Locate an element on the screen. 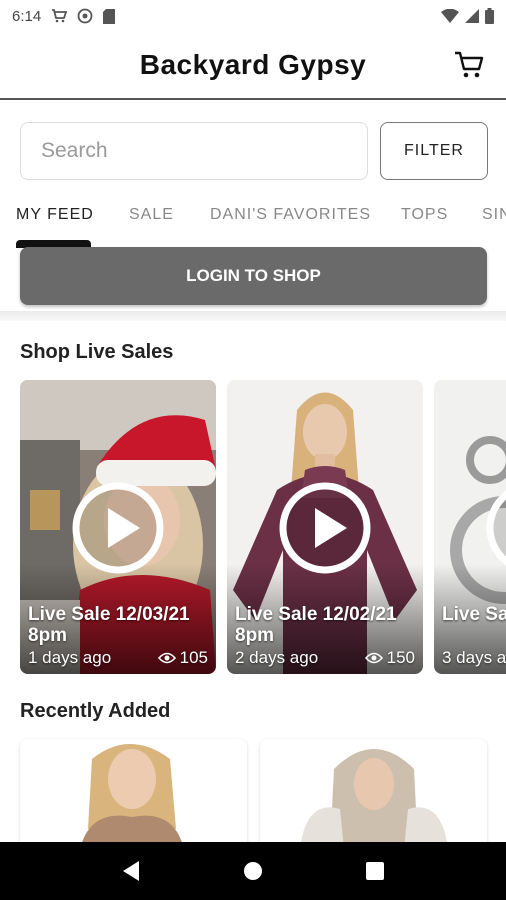 The image size is (506, 900). live-sale-age: 1 days ago is located at coordinates (70, 657).